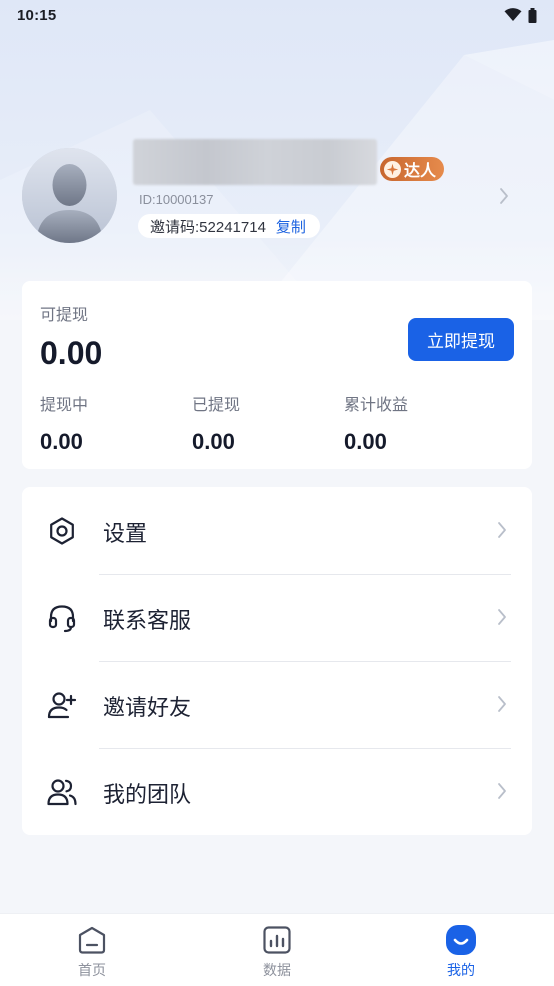 This screenshot has height=986, width=554. What do you see at coordinates (92, 940) in the screenshot?
I see `home-icon` at bounding box center [92, 940].